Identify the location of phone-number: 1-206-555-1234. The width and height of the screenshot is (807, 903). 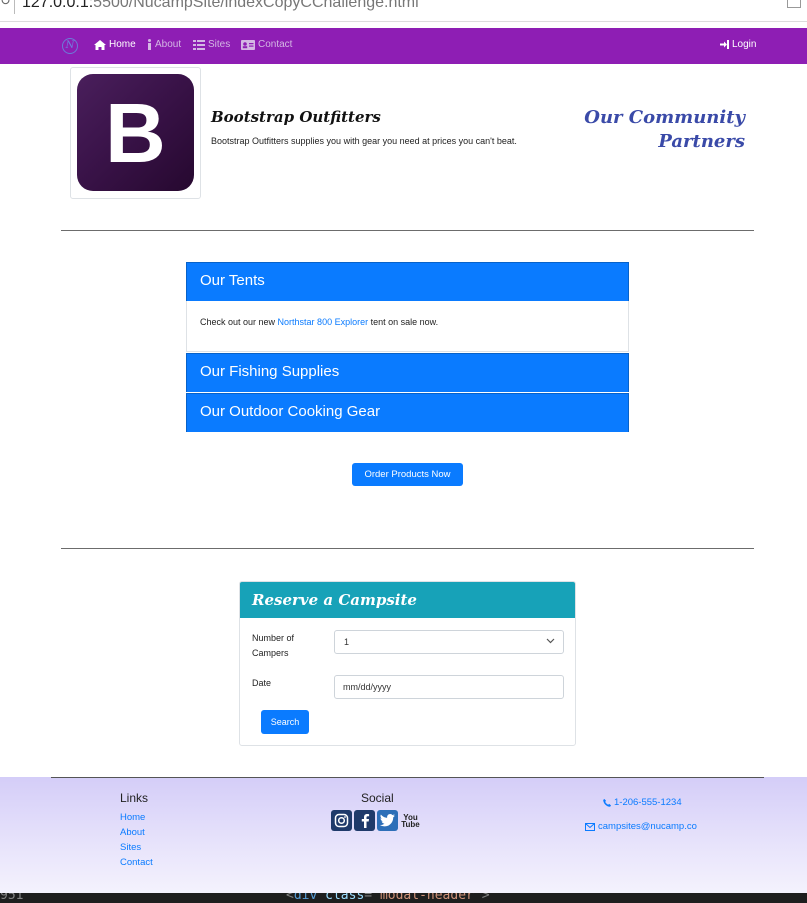
(648, 802).